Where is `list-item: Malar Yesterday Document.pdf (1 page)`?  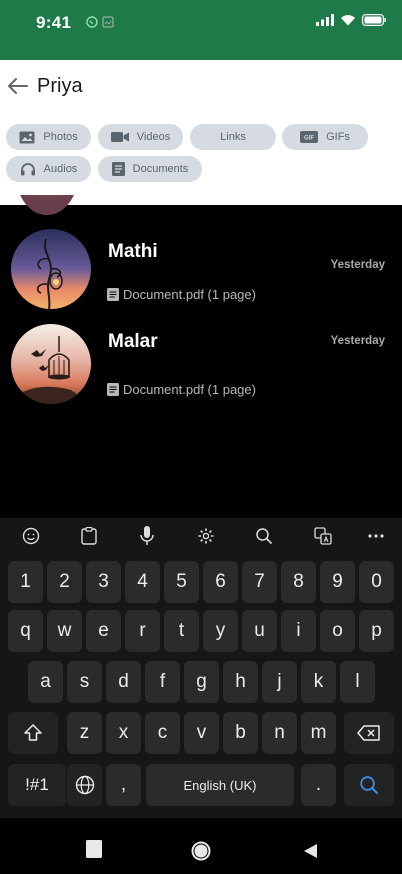 list-item: Malar Yesterday Document.pdf (1 page) is located at coordinates (201, 368).